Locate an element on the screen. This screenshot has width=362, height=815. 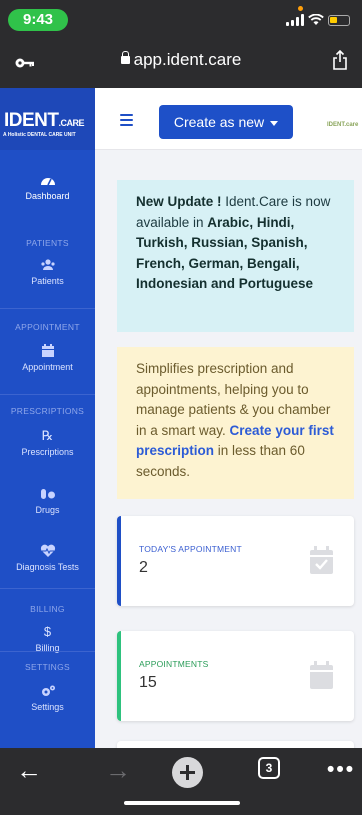
dashboard-icon is located at coordinates (47, 182).